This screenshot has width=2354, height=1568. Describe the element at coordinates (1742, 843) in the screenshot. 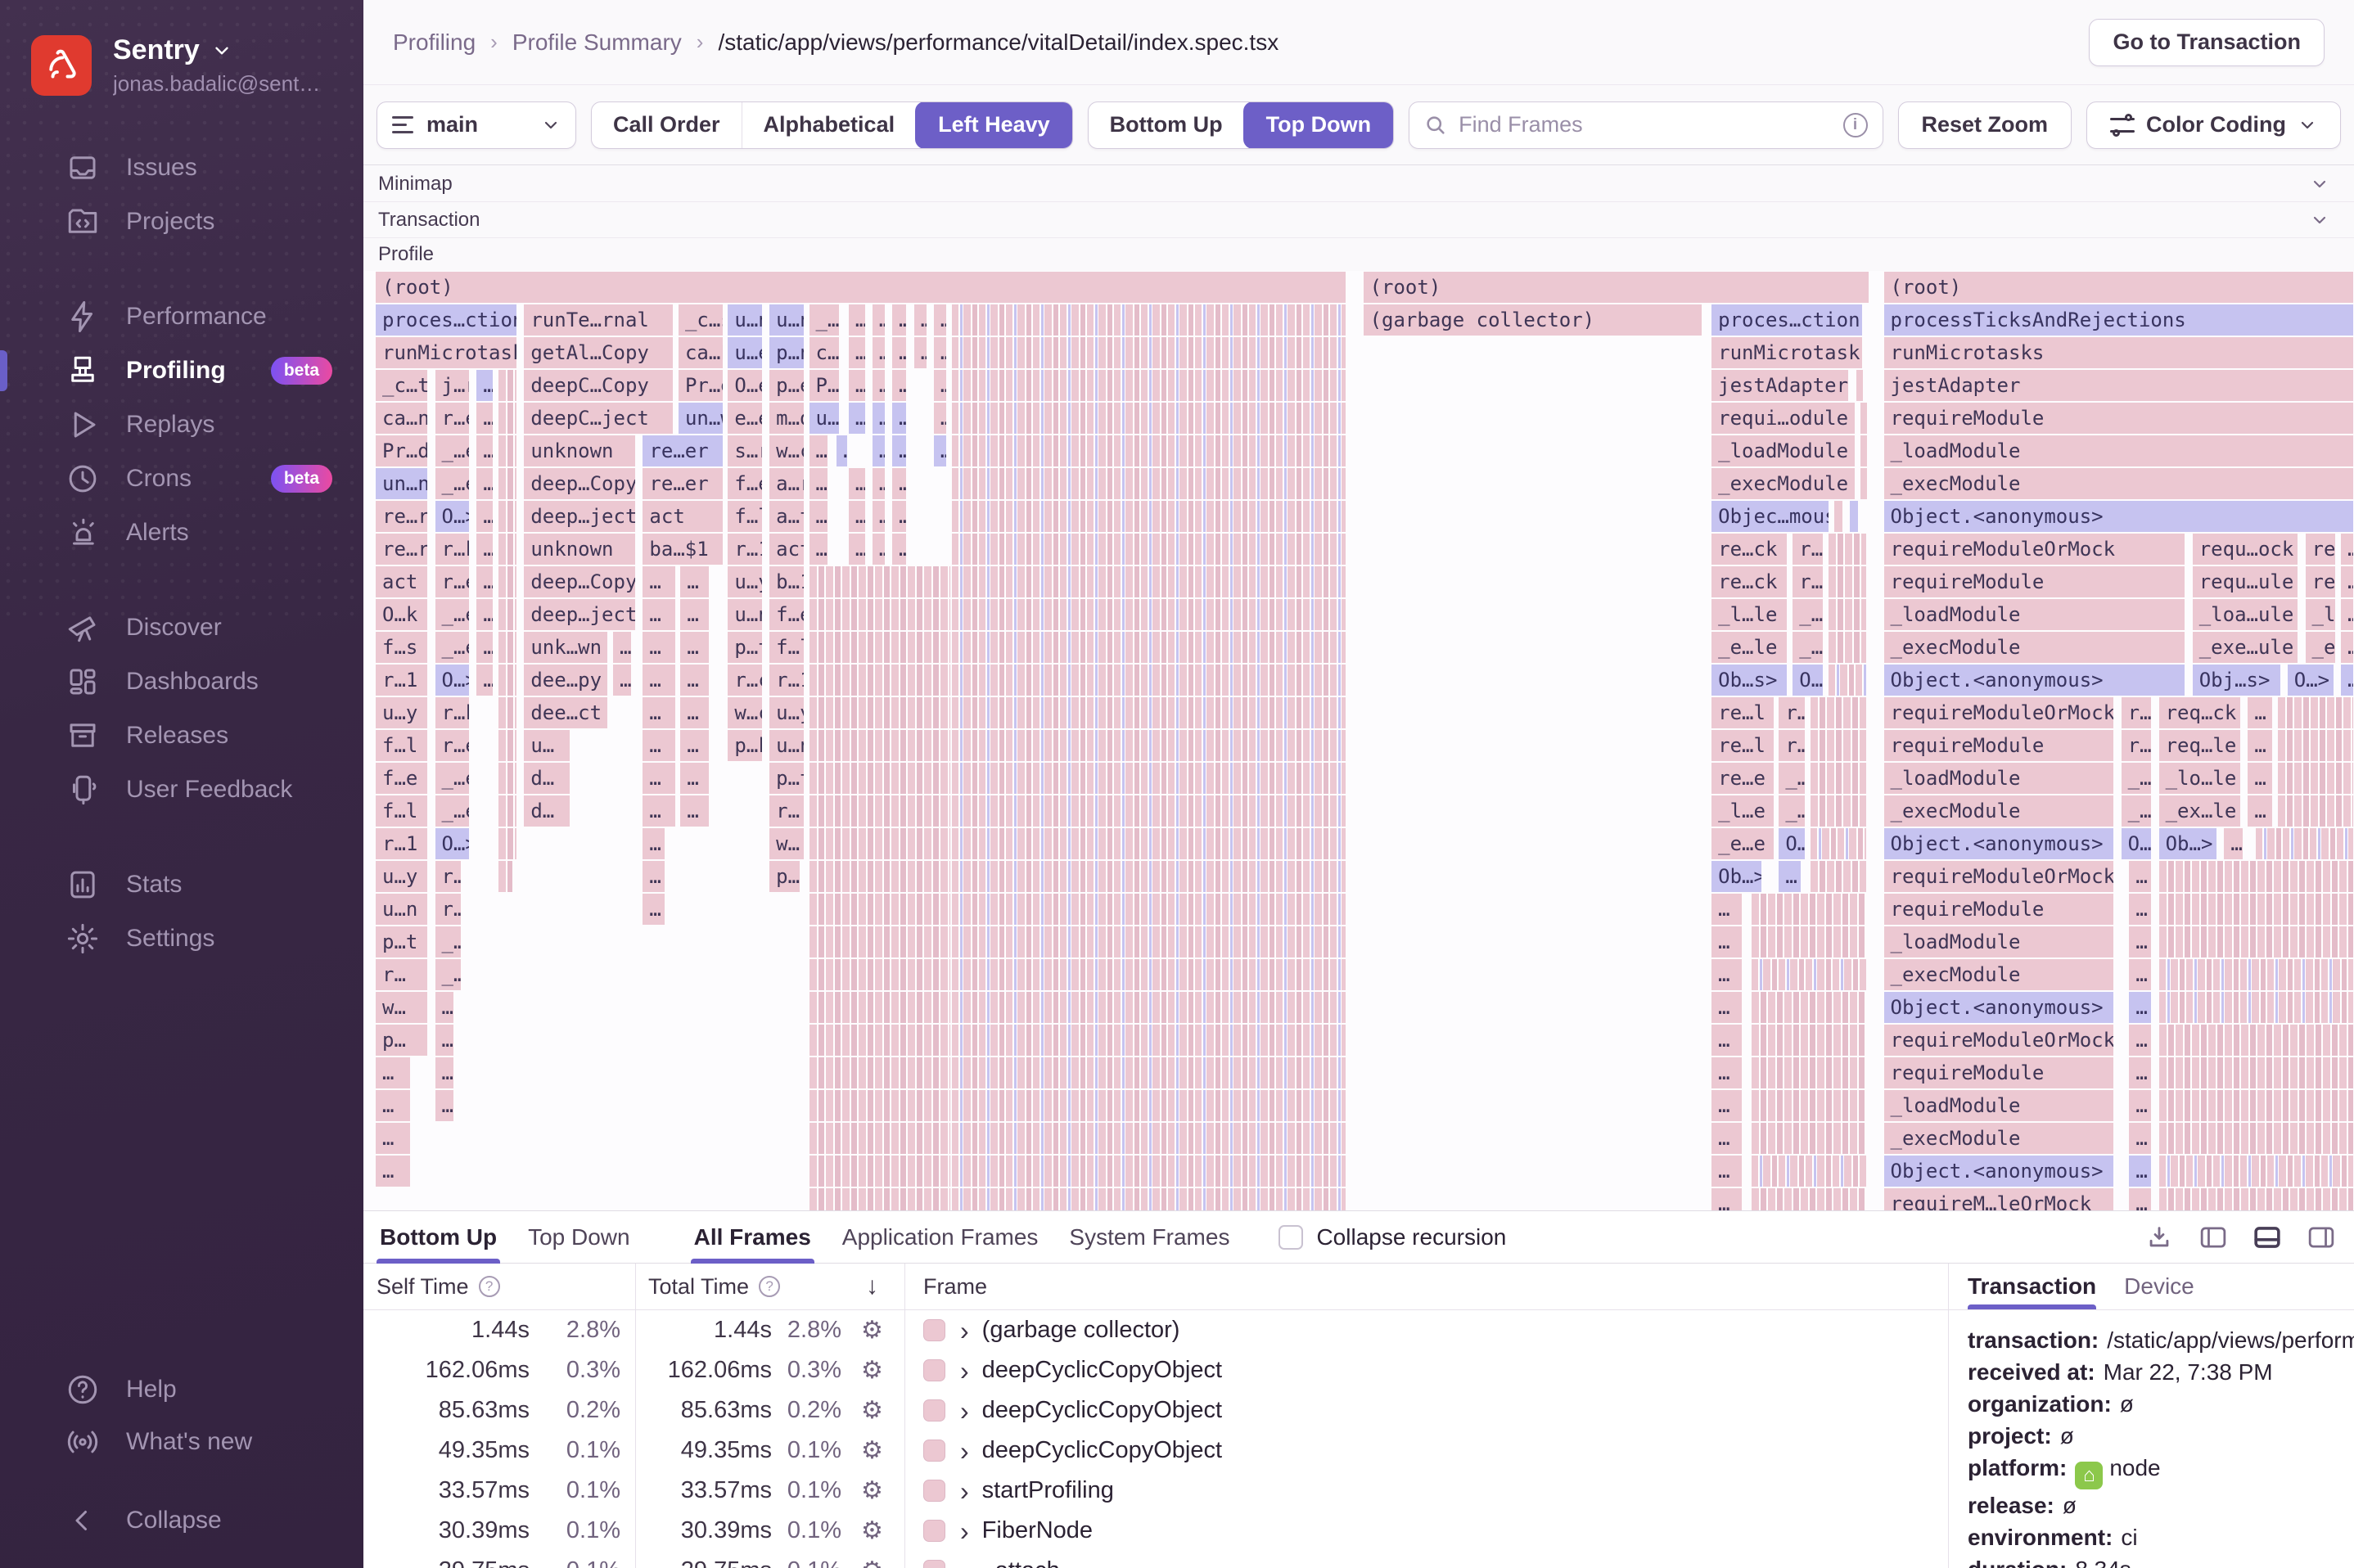

I see `flame-frame: _e…e` at that location.